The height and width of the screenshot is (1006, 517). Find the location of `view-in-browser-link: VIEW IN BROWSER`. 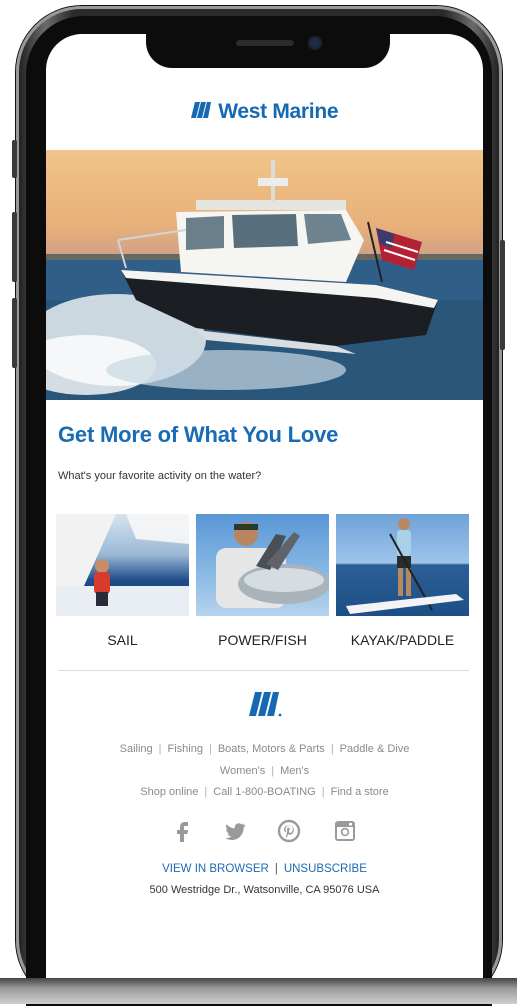

view-in-browser-link: VIEW IN BROWSER is located at coordinates (215, 869).